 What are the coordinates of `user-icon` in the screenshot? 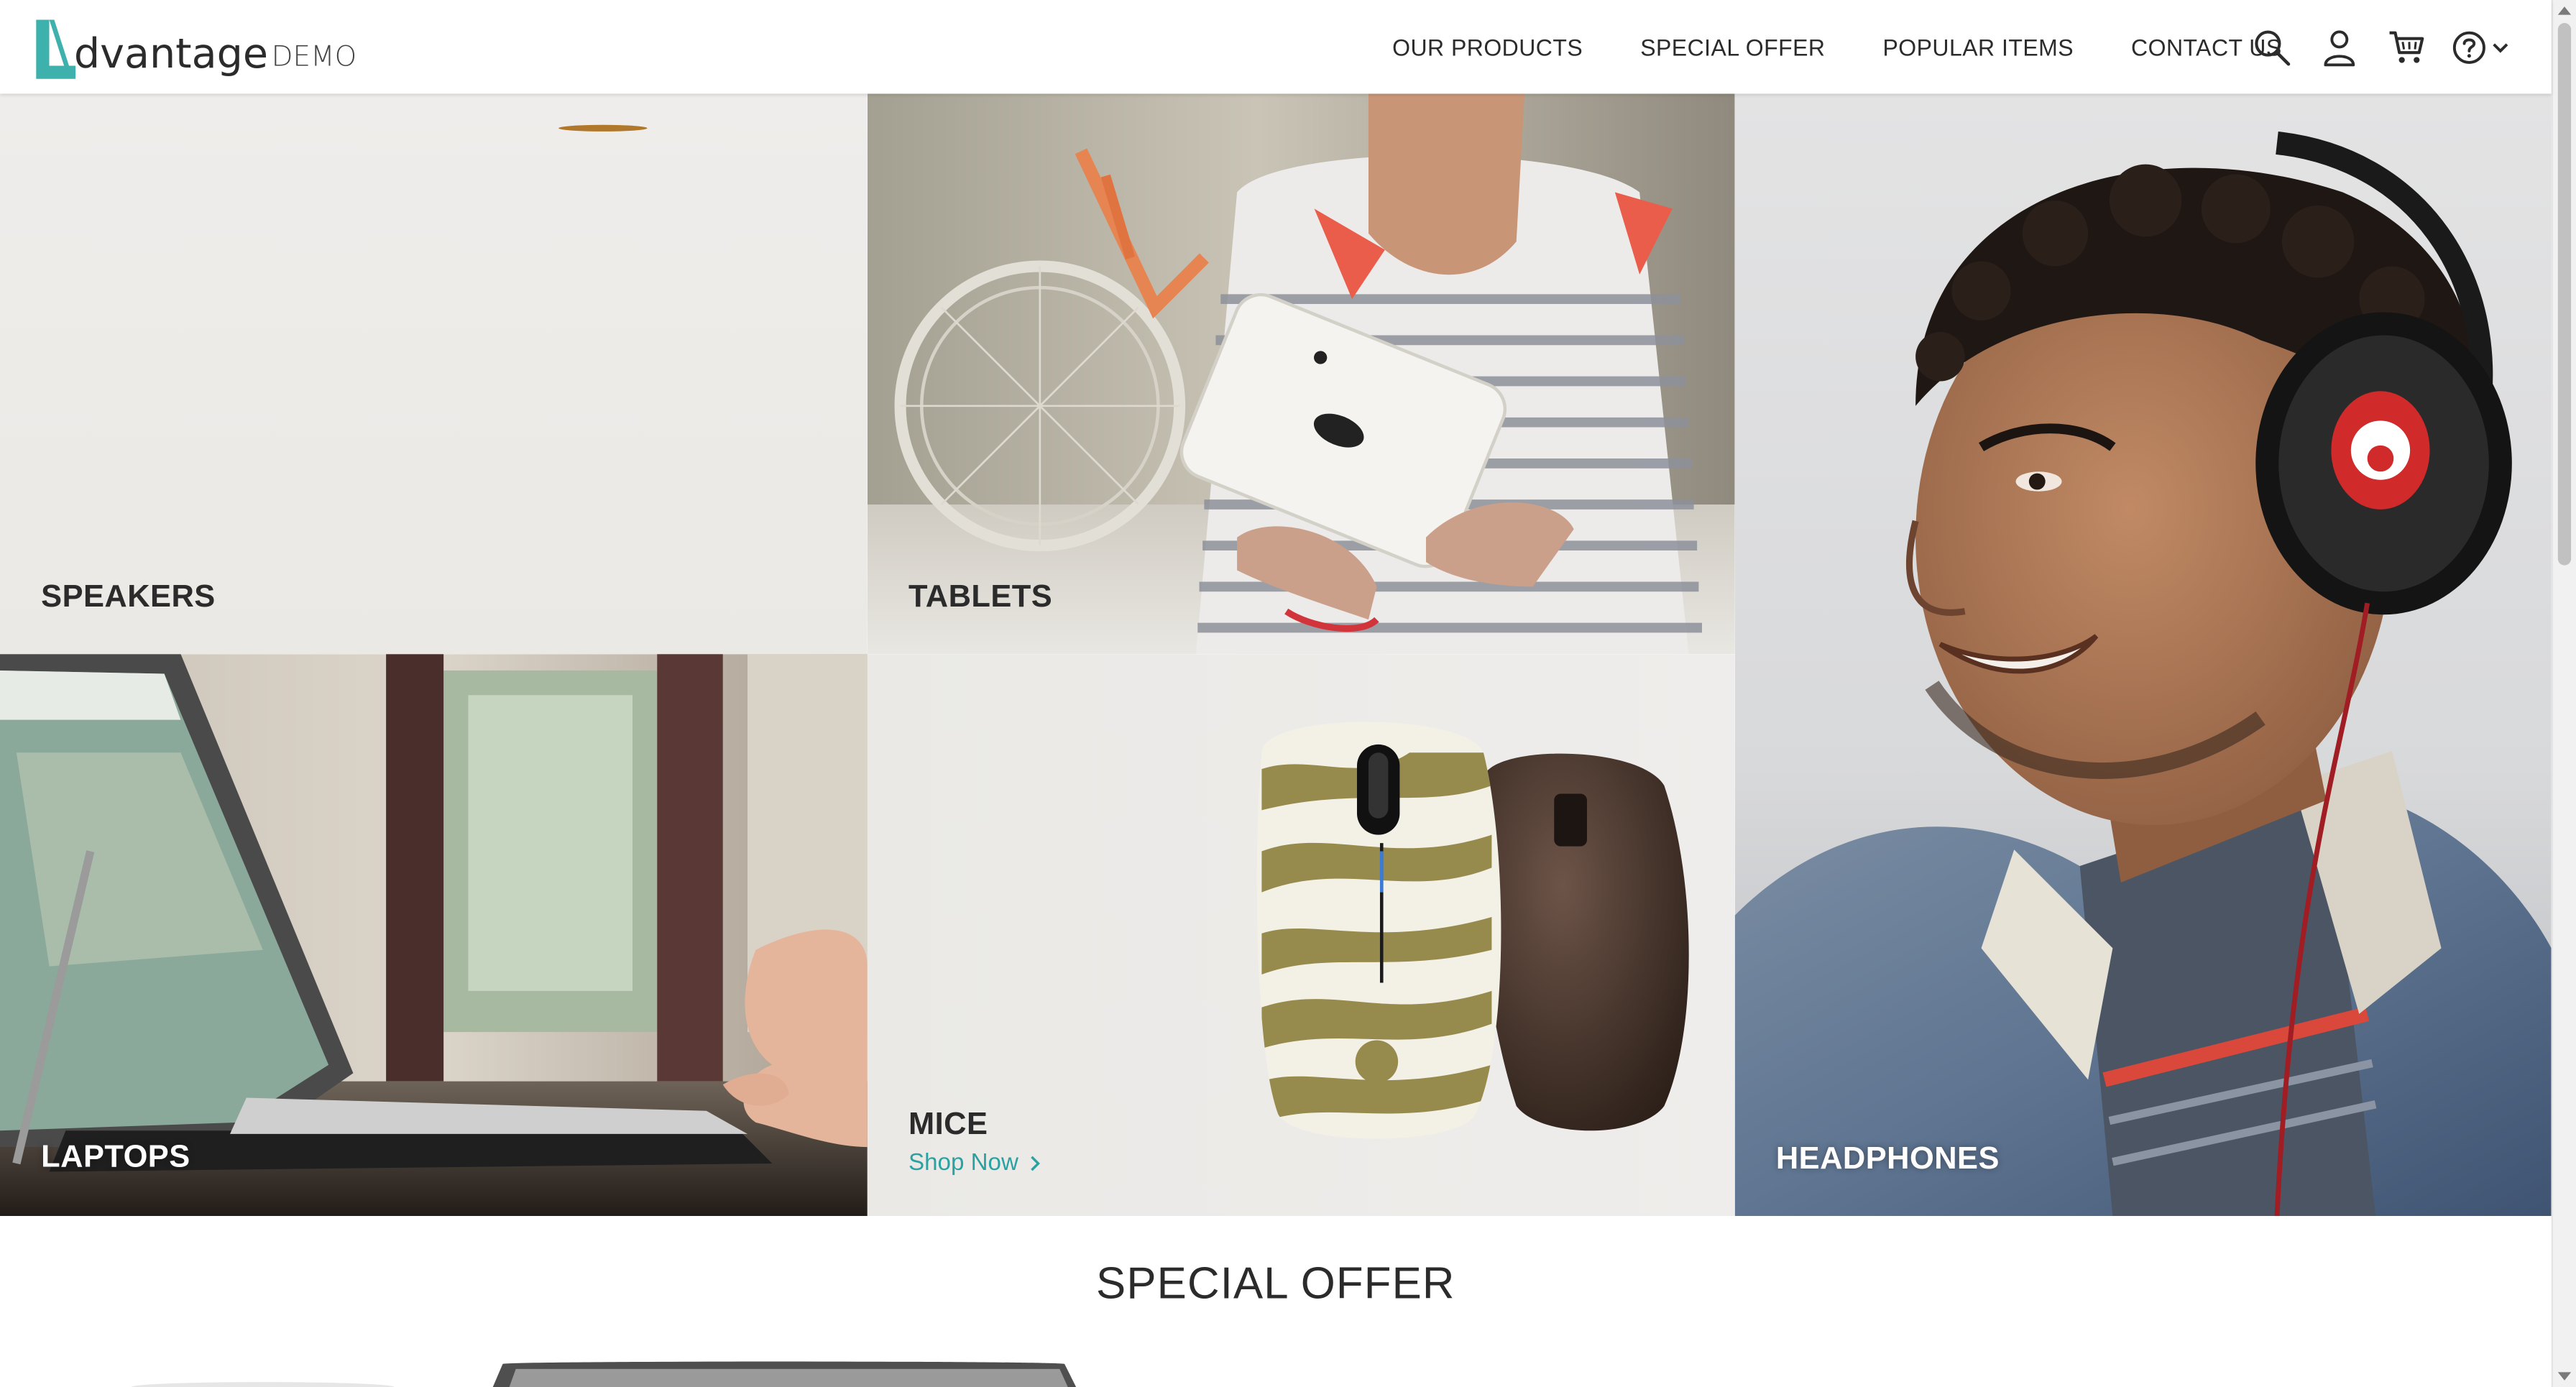 It's located at (2339, 47).